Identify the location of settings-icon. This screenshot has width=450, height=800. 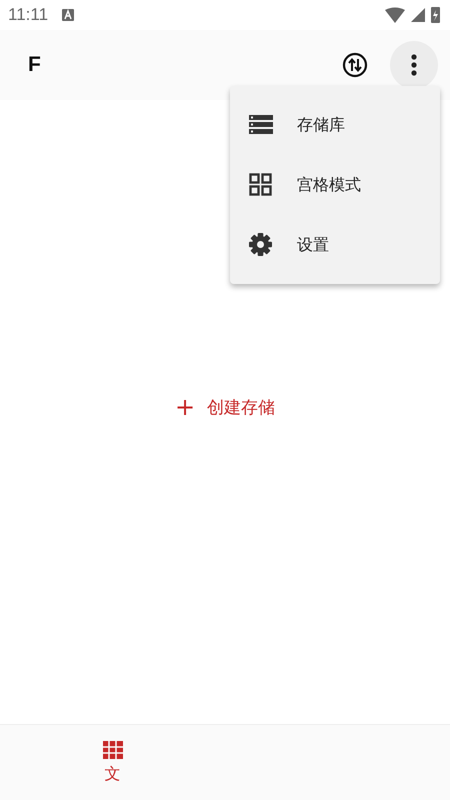
(261, 245).